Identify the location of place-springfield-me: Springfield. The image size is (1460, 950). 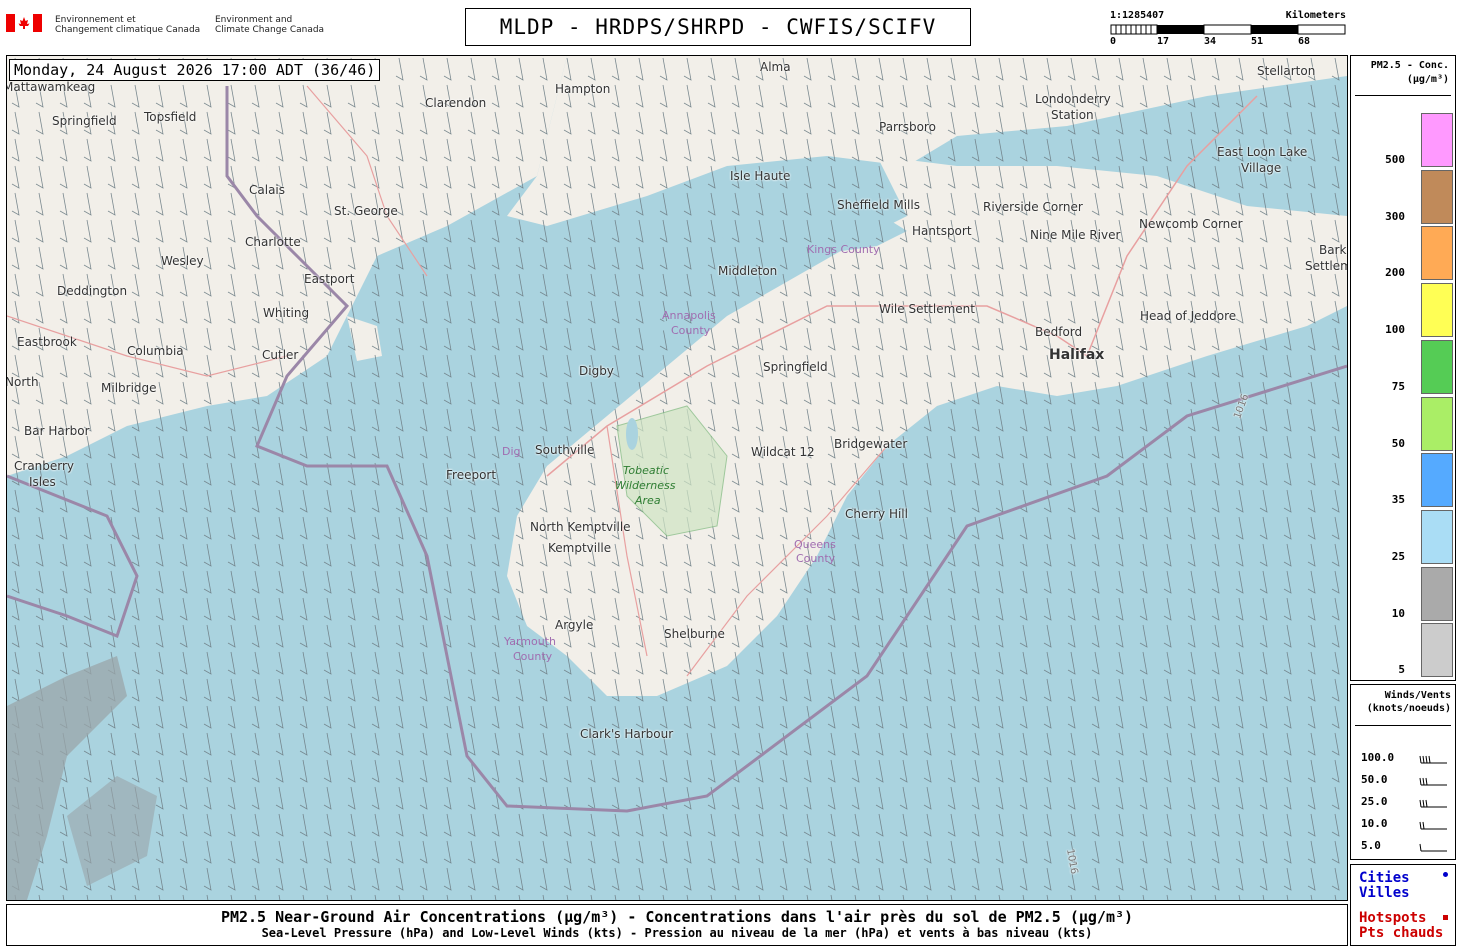
(84, 121).